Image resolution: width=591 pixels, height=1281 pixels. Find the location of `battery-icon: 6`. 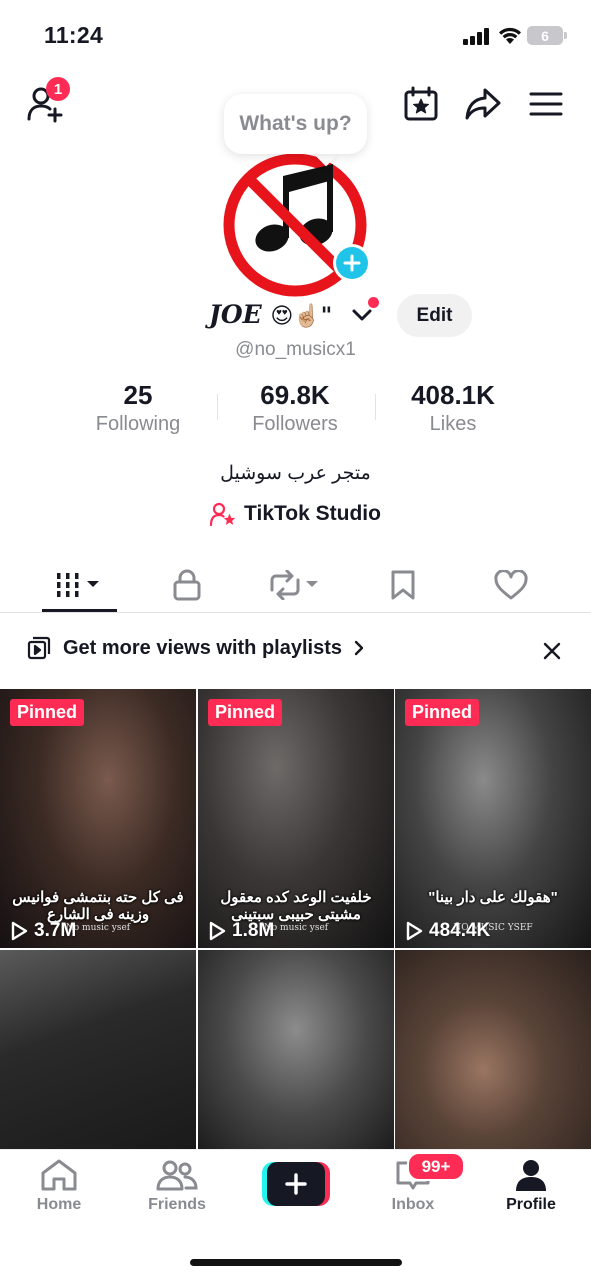

battery-icon: 6 is located at coordinates (545, 35).